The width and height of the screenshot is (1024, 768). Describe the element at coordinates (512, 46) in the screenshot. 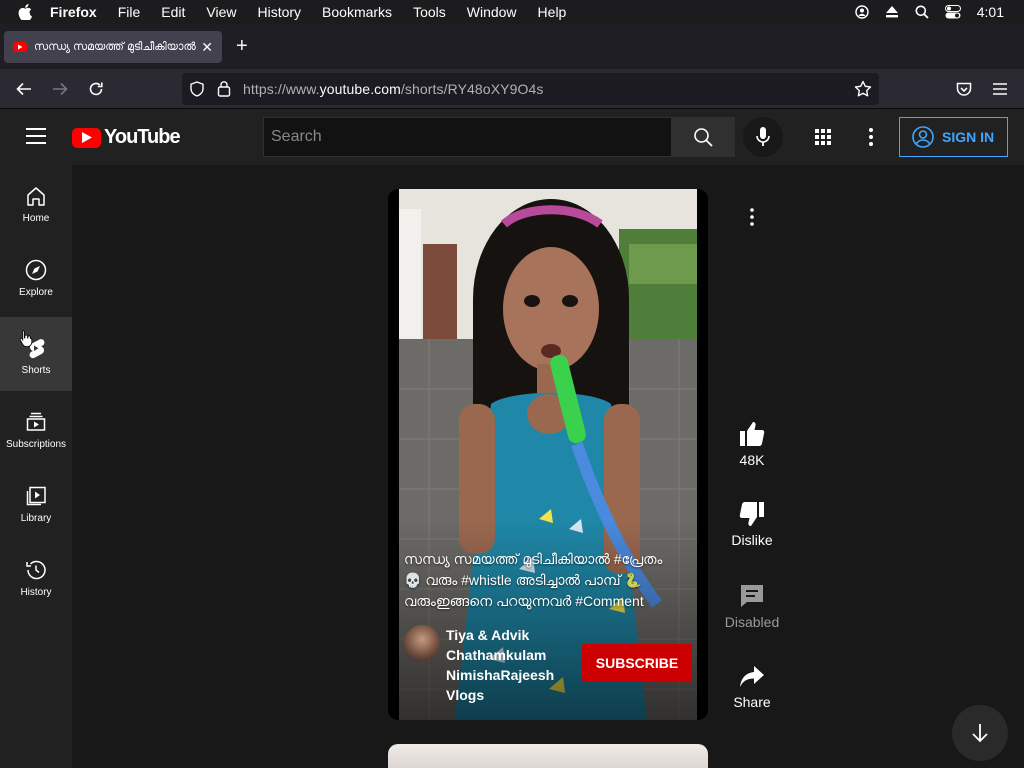

I see `tab-strip: സന്ധ്യ സമയത്ത് മുടിചീകിയാൽ #പ്രേതം ✕ +` at that location.